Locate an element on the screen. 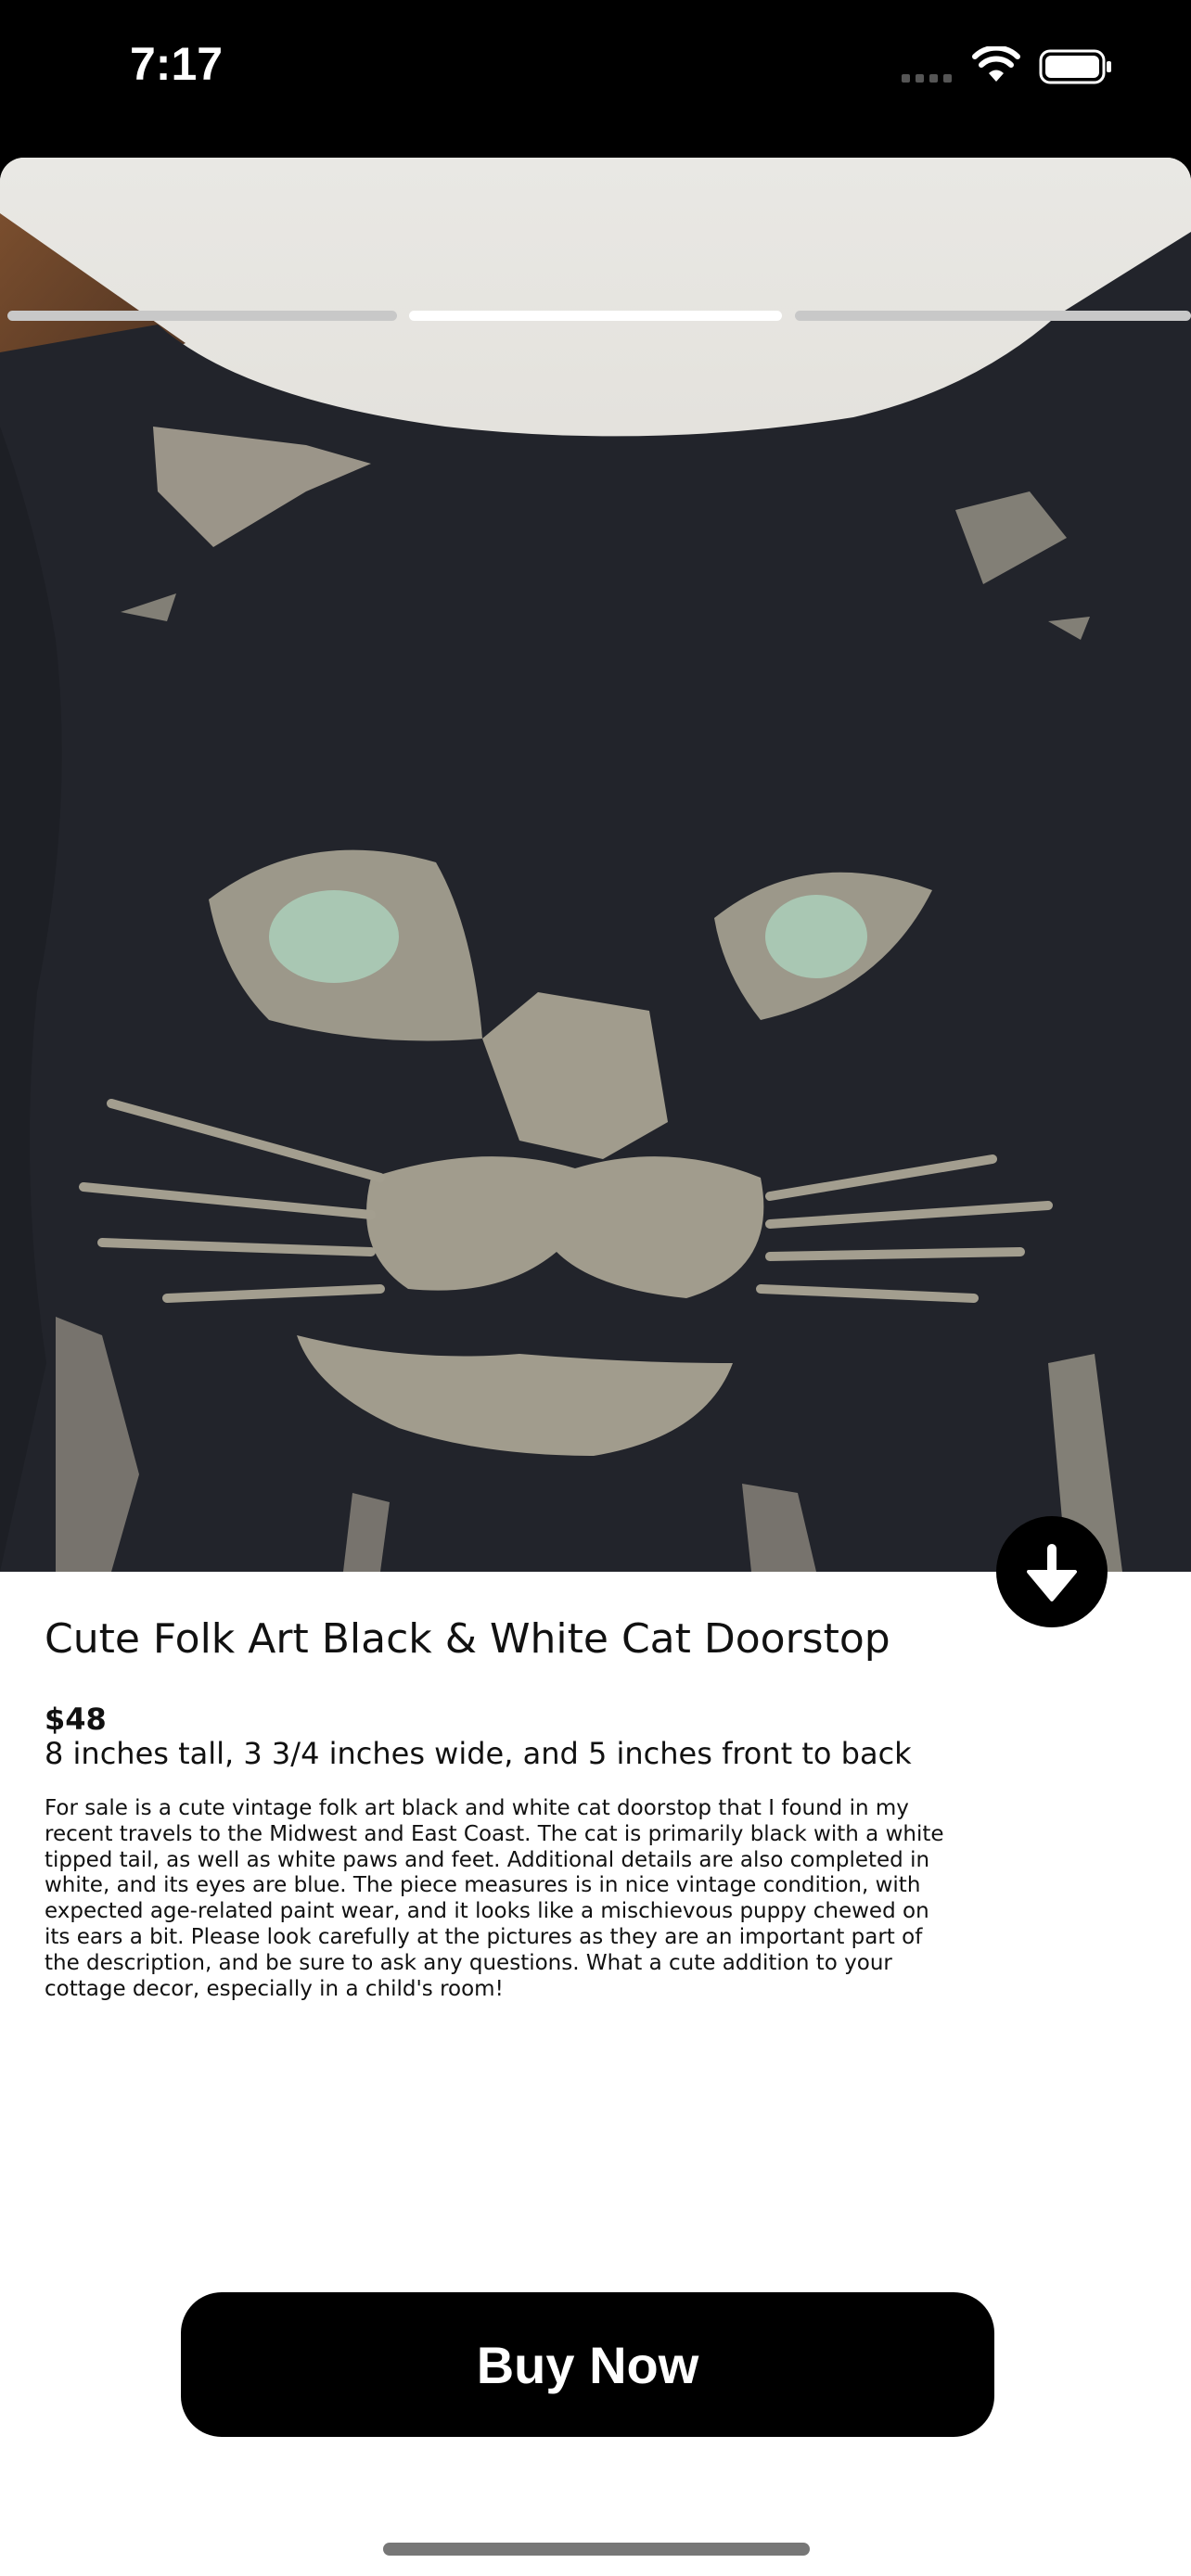  arrow-down-icon is located at coordinates (1052, 1572).